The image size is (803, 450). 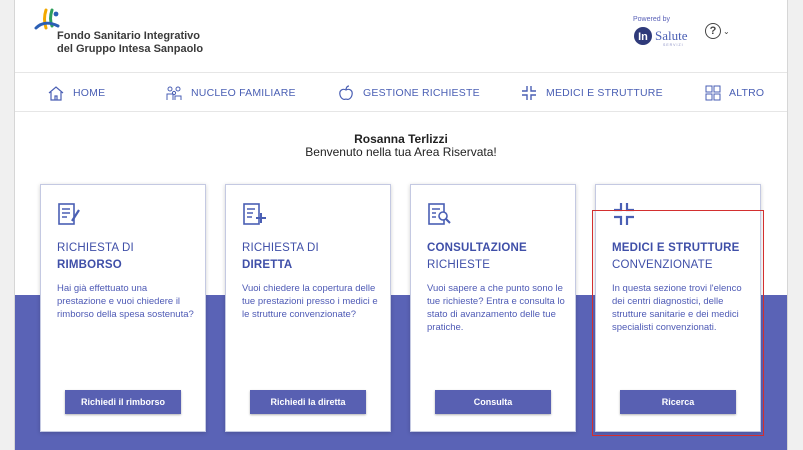 What do you see at coordinates (673, 45) in the screenshot?
I see `partner-logo-sub: SERVIZI` at bounding box center [673, 45].